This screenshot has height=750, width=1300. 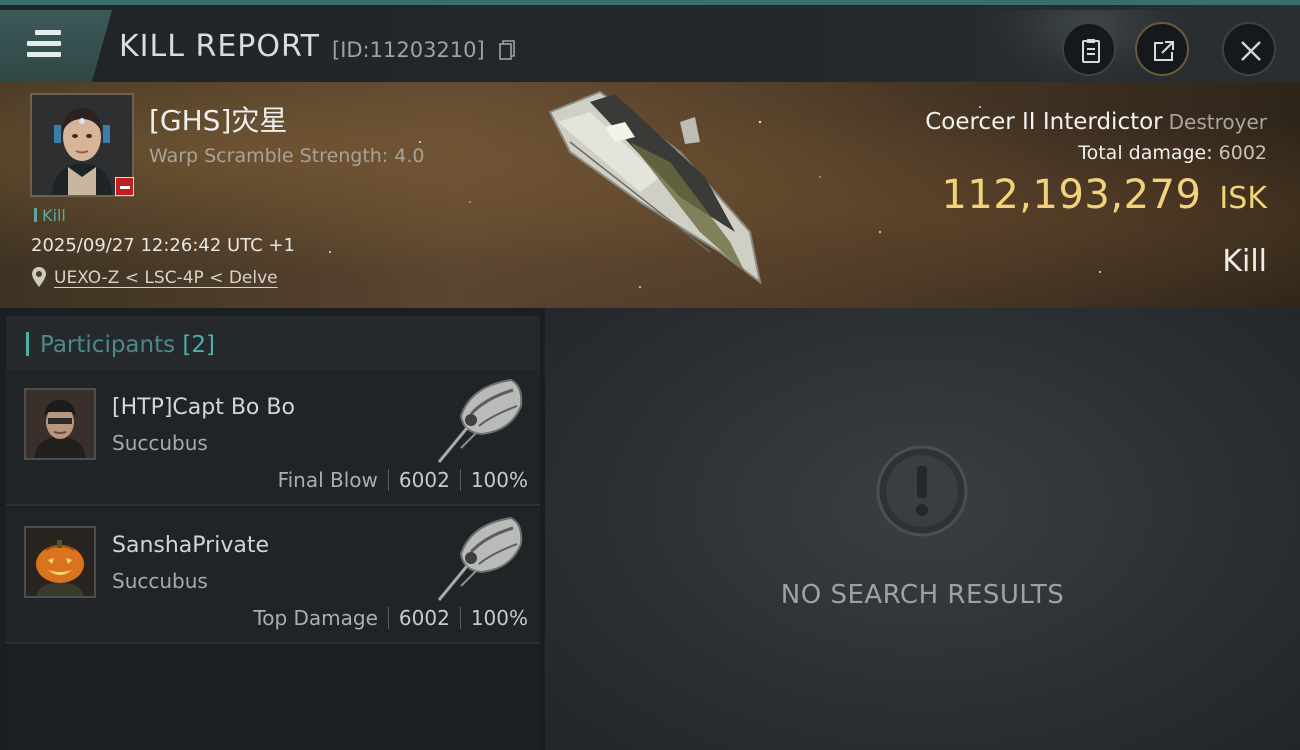 What do you see at coordinates (163, 245) in the screenshot?
I see `kill-timestamp: 2025/09/27 12:26:42 UTC +1` at bounding box center [163, 245].